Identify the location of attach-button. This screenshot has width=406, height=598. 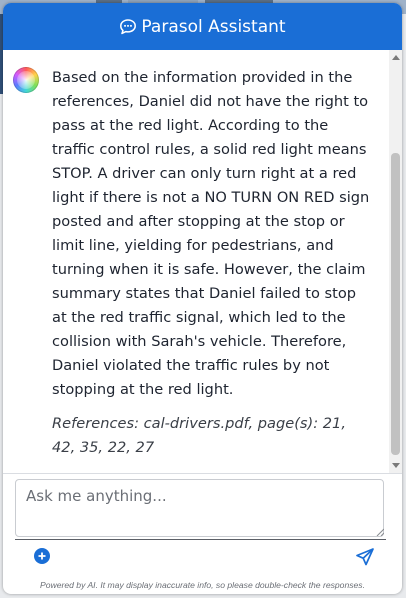
(42, 556).